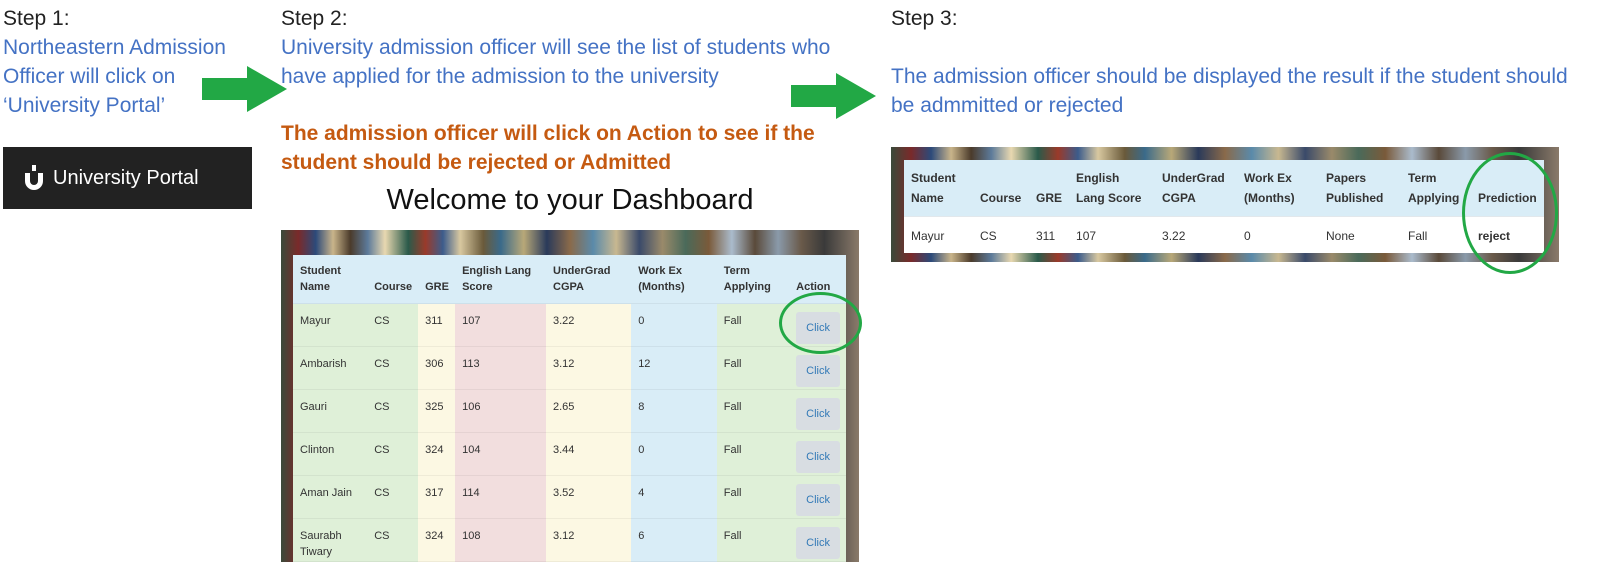 The width and height of the screenshot is (1613, 584). Describe the element at coordinates (1360, 188) in the screenshot. I see `col-papers: Papers Published` at that location.